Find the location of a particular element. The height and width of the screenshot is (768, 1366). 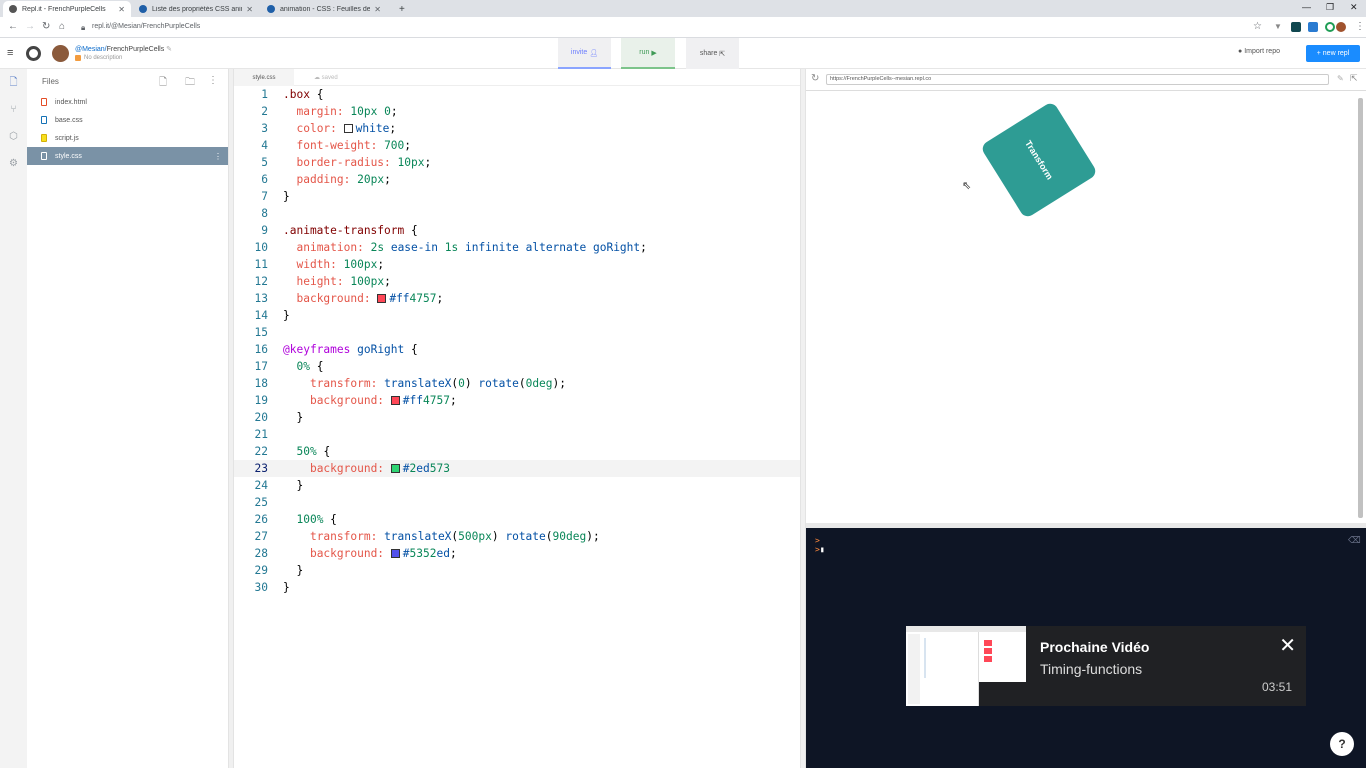

tab-style-css: style.css is located at coordinates (264, 77).